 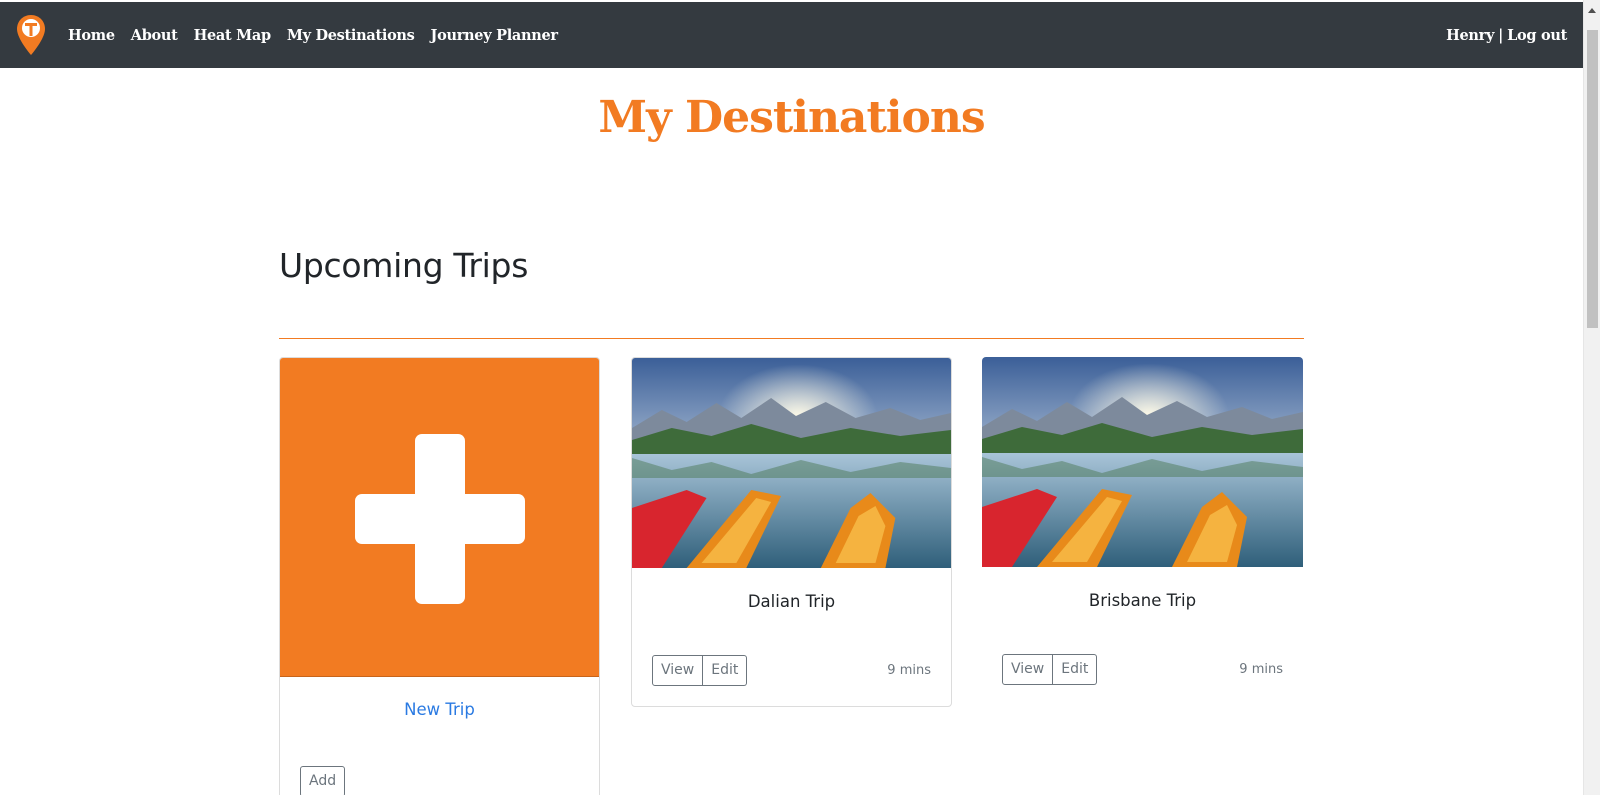 I want to click on logo, so click(x=30, y=35).